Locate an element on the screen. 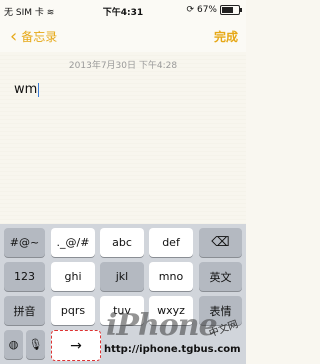 This screenshot has height=364, width=320. key-tuv: tuv is located at coordinates (122, 310).